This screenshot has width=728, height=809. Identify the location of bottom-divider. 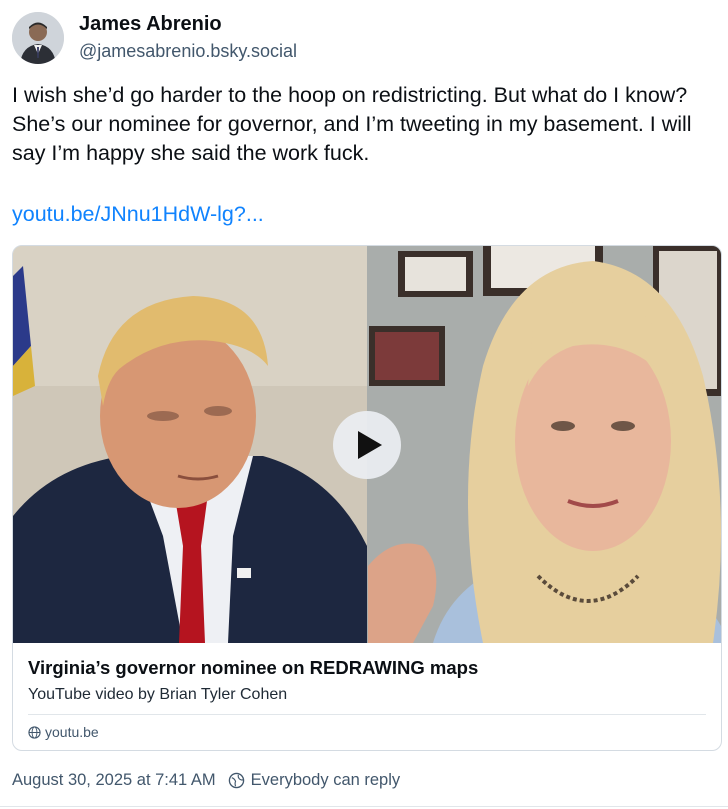
(364, 806).